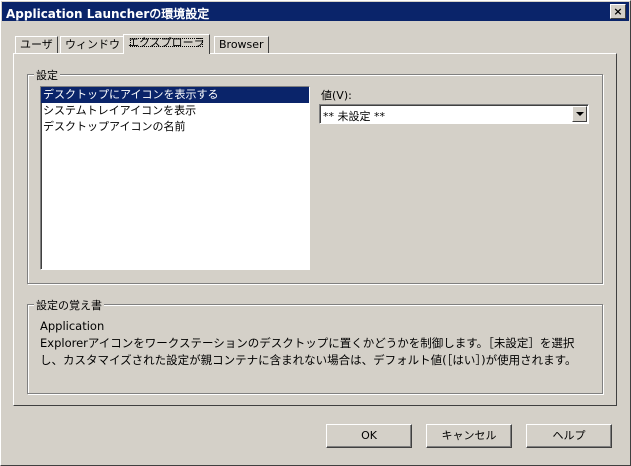 The height and width of the screenshot is (466, 631). I want to click on settings-legend: 設定, so click(47, 75).